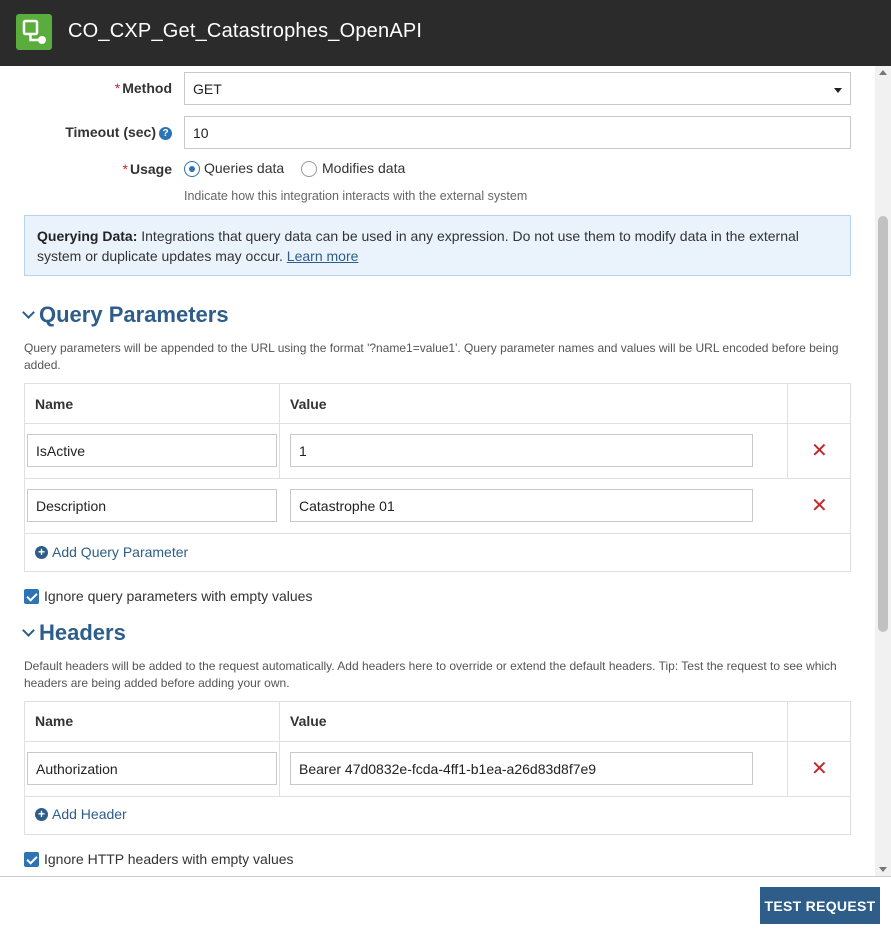 The width and height of the screenshot is (891, 930). Describe the element at coordinates (517, 132) in the screenshot. I see `timeout-input: 10` at that location.